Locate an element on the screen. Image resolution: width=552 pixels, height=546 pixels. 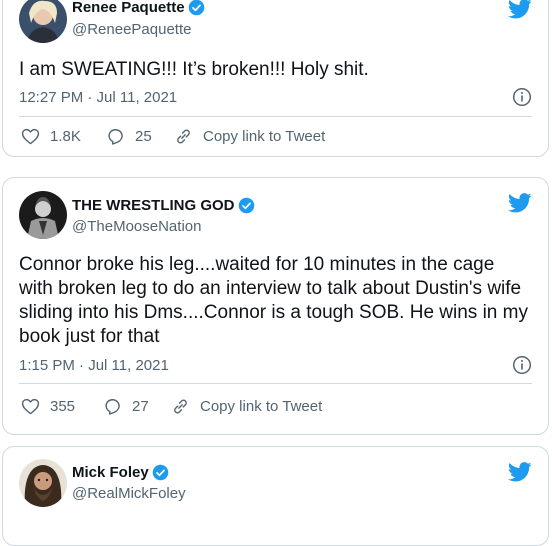
display-name-text: Renee Paquette is located at coordinates (128, 8).